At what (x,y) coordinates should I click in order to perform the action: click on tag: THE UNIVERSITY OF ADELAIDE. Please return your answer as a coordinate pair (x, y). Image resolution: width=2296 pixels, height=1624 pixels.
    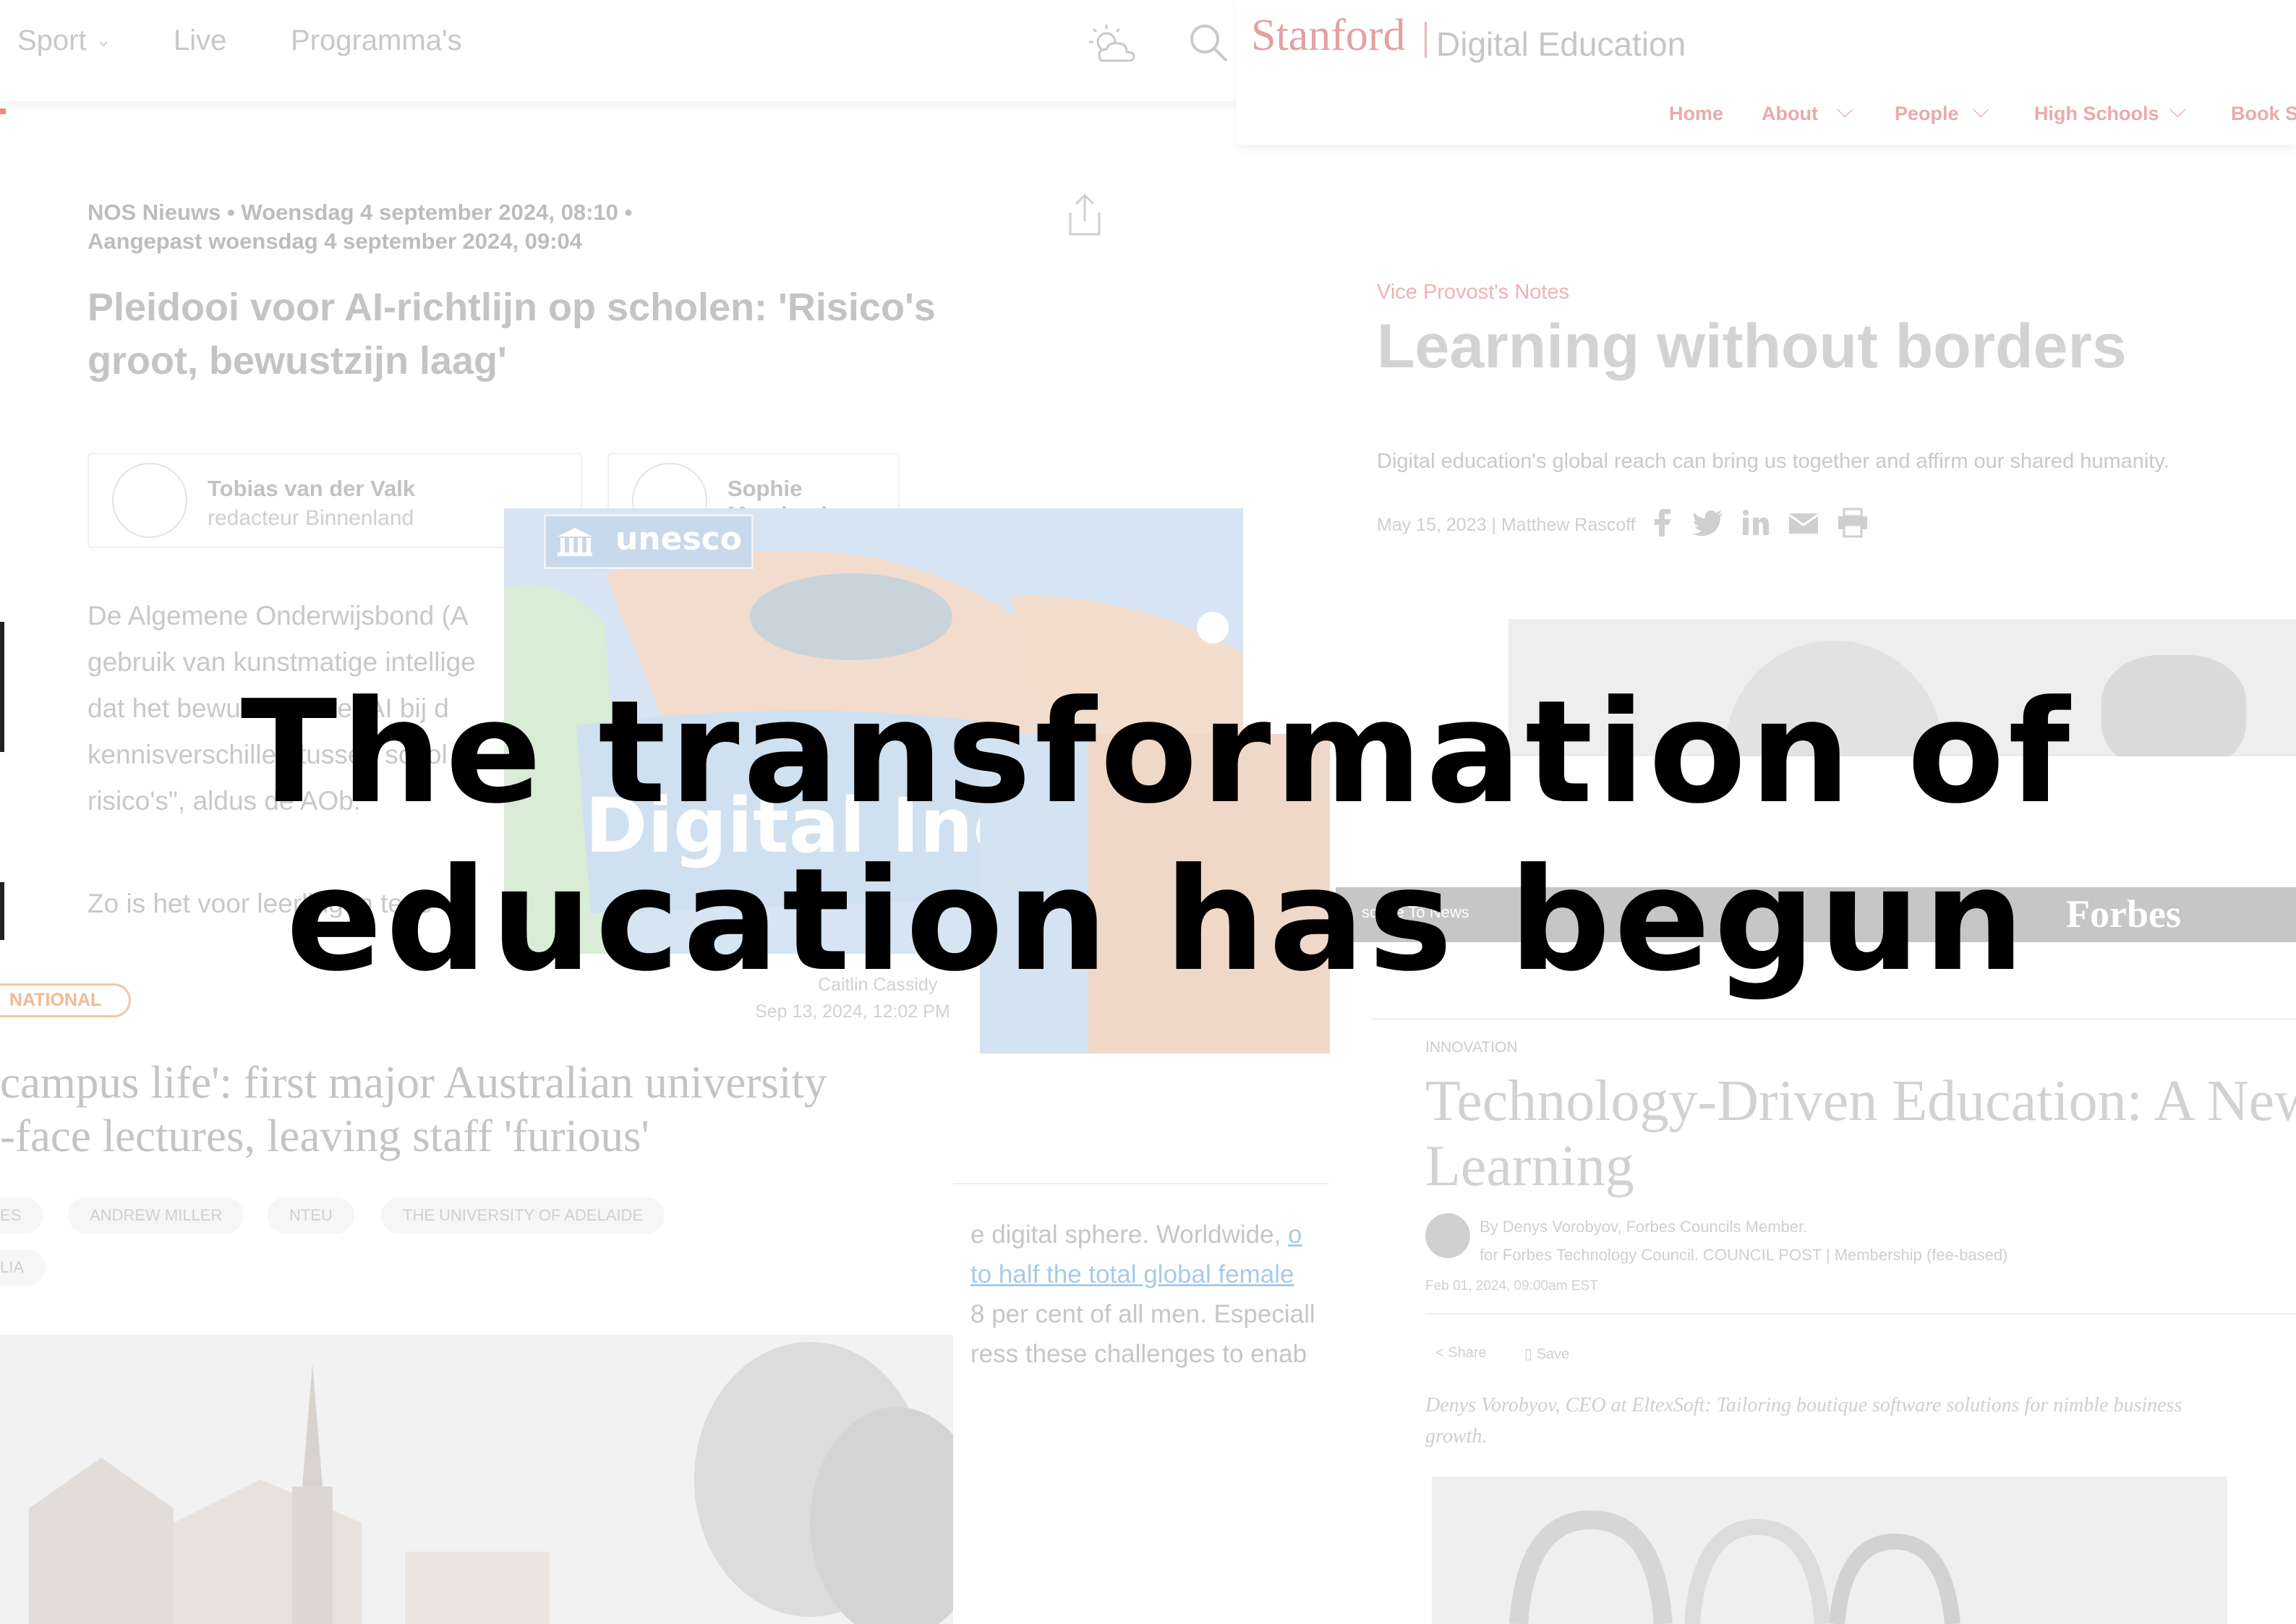
    Looking at the image, I should click on (523, 1215).